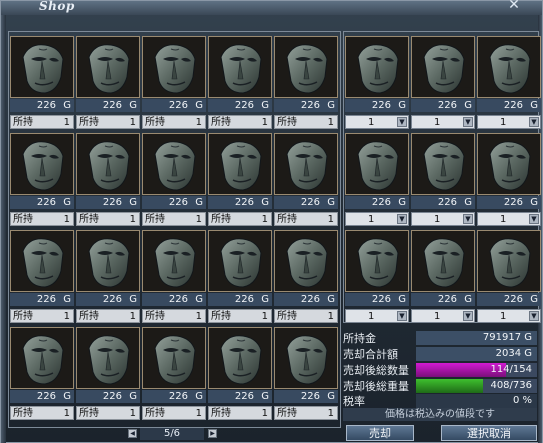 The width and height of the screenshot is (543, 443). What do you see at coordinates (212, 433) in the screenshot?
I see `page-next-button: ▶` at bounding box center [212, 433].